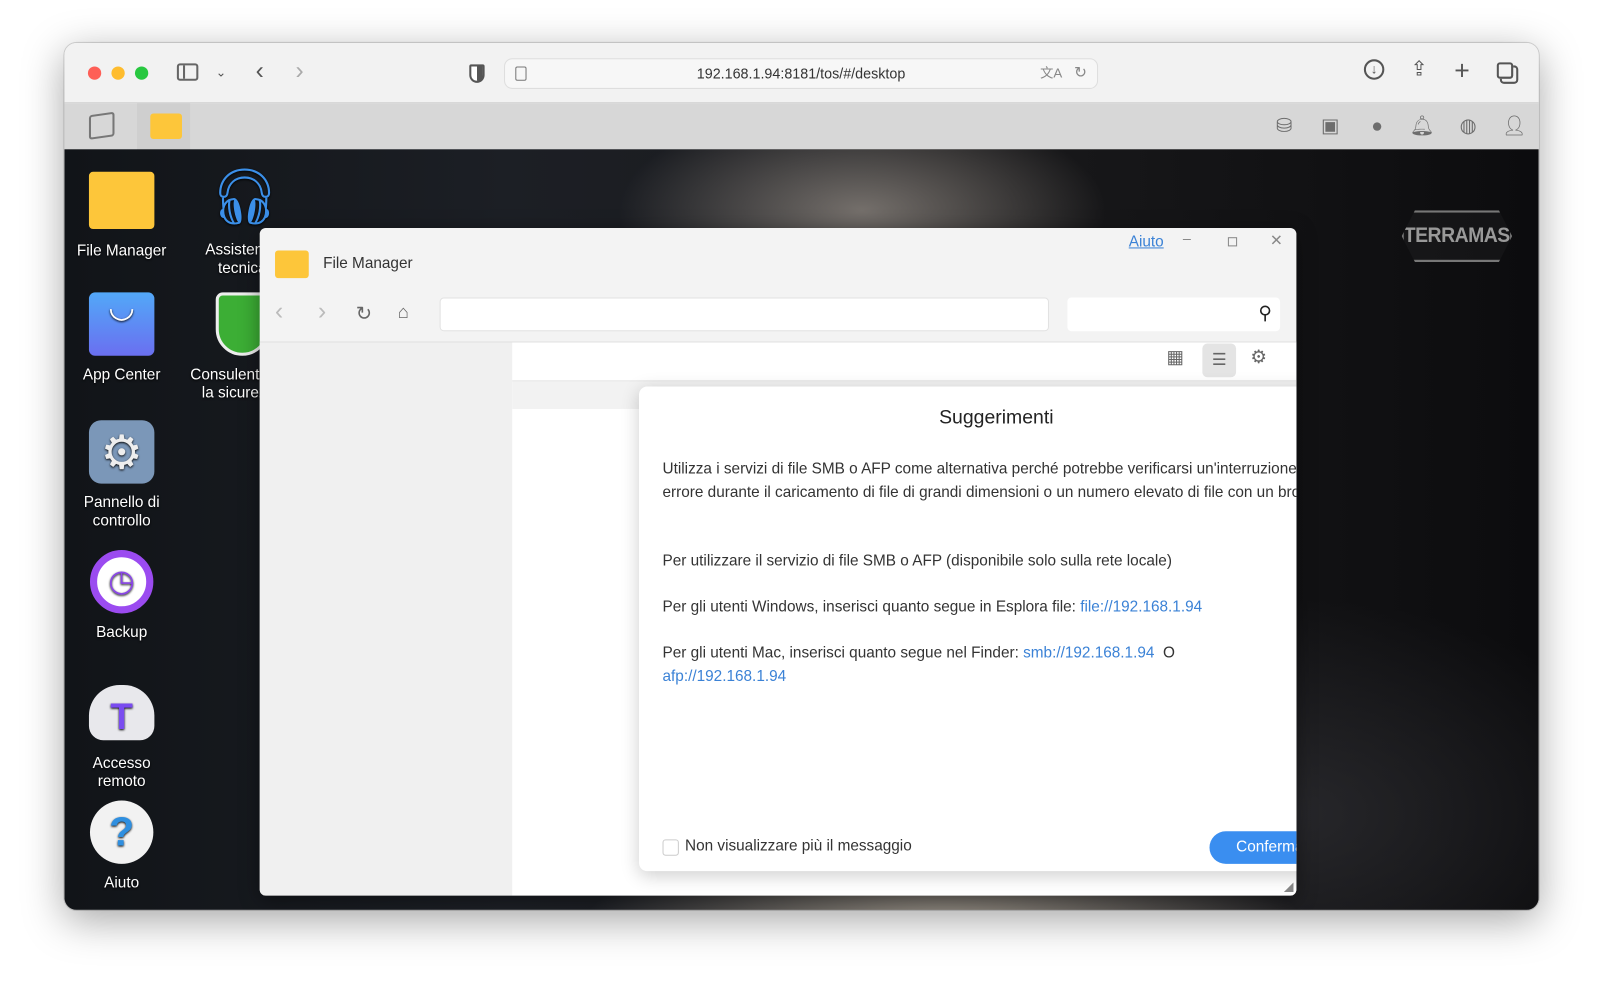 Image resolution: width=1600 pixels, height=995 pixels. Describe the element at coordinates (1174, 314) in the screenshot. I see `search-input: ⚲` at that location.